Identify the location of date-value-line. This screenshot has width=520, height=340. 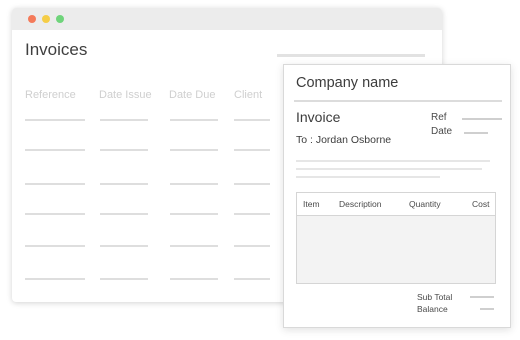
(476, 133).